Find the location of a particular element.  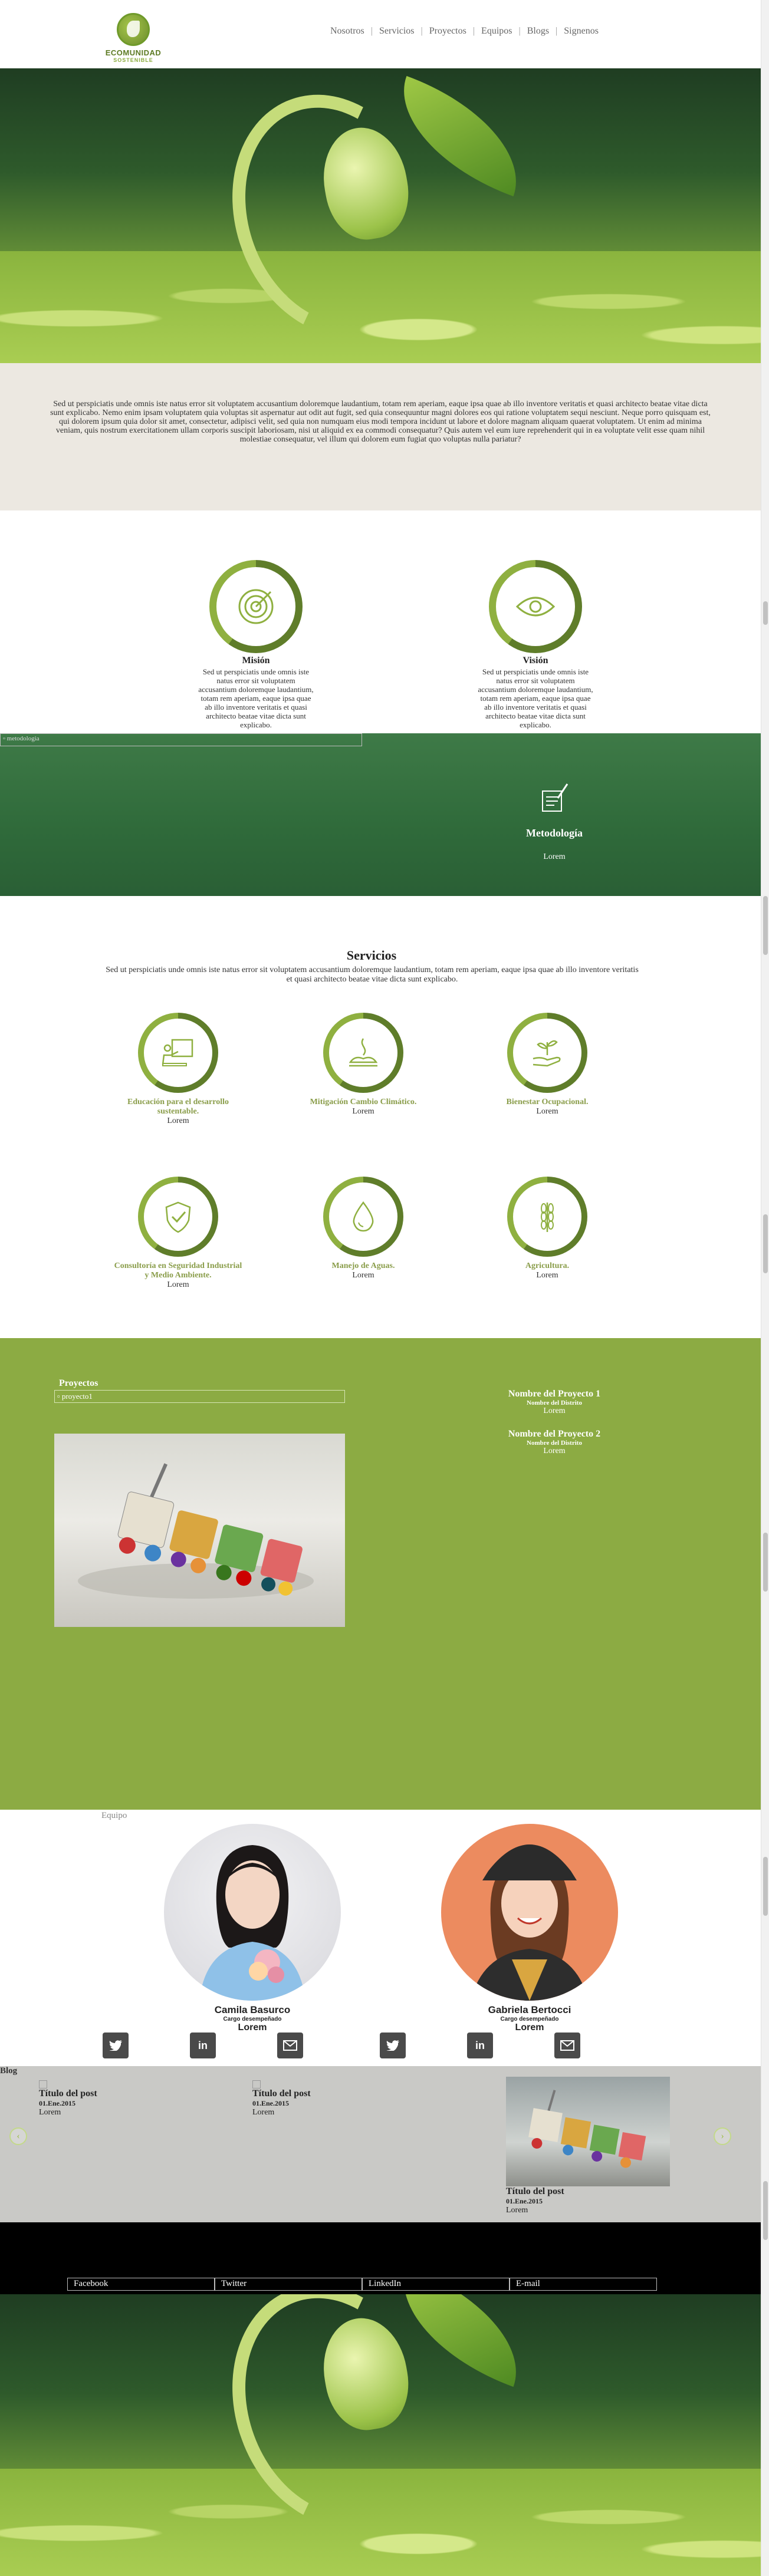

service-label: Bienestar Ocupacional. is located at coordinates (547, 1102).